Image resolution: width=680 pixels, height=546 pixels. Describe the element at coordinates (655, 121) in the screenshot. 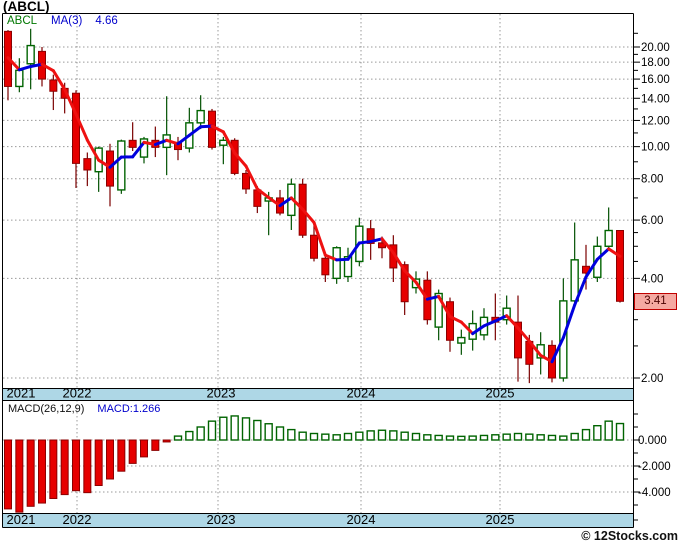

I see `price-axis-label: 12.00` at that location.